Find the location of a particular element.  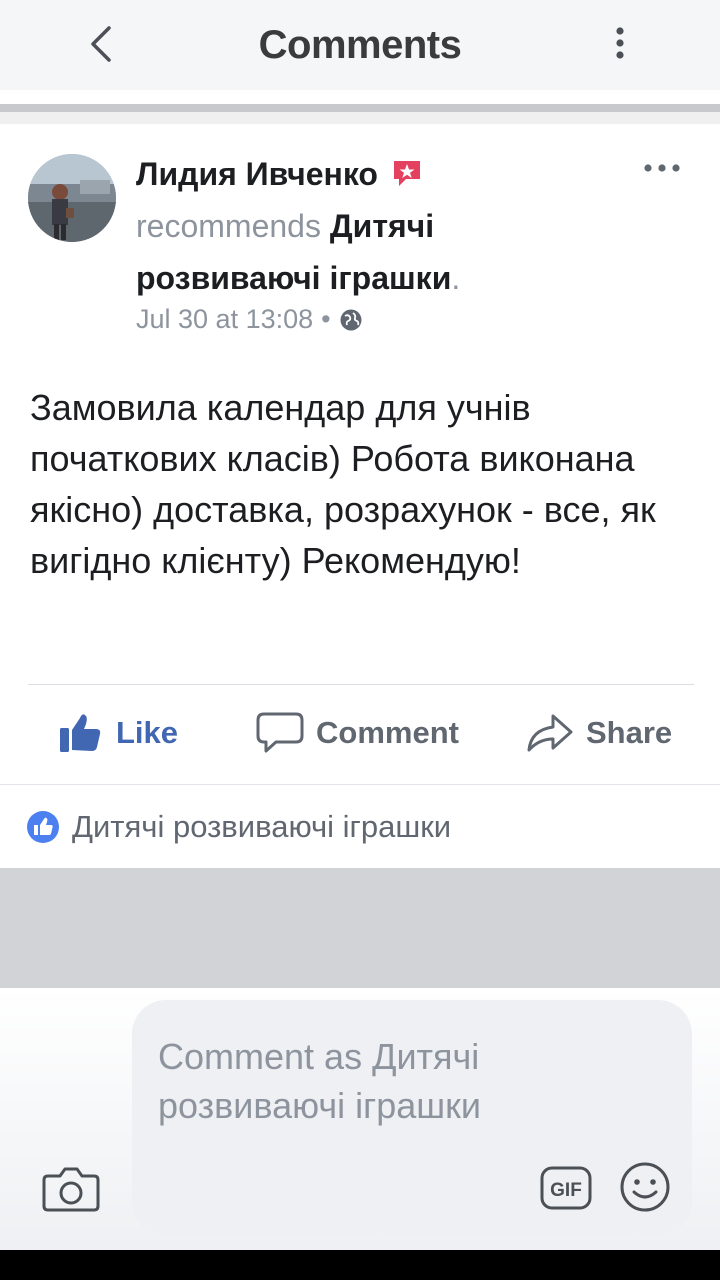

like-button: Like is located at coordinates (118, 733).